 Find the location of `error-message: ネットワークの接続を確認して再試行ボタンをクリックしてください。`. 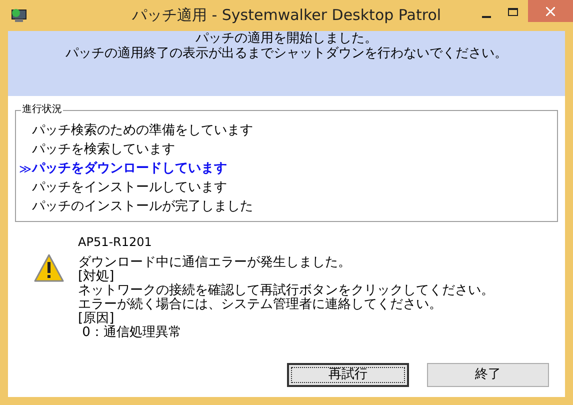

error-message: ネットワークの接続を確認して再試行ボタンをクリックしてください。 is located at coordinates (286, 291).